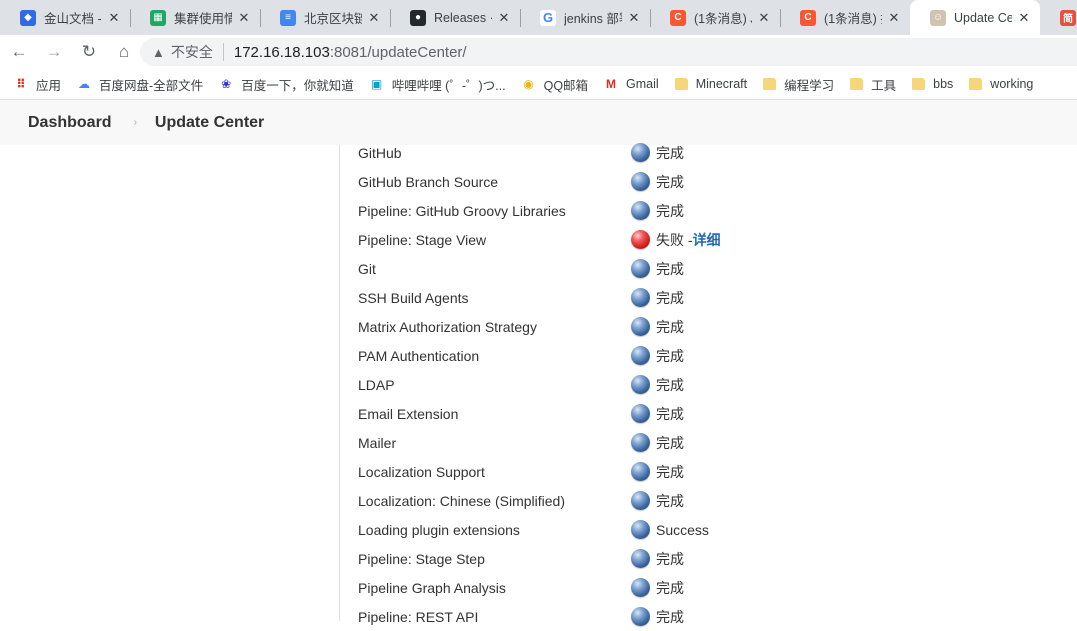  I want to click on plugin-row: GitHub 完成, so click(708, 152).